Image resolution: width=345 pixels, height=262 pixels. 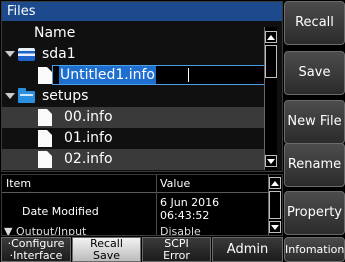 I want to click on tree-item-label: setups, so click(x=65, y=96).